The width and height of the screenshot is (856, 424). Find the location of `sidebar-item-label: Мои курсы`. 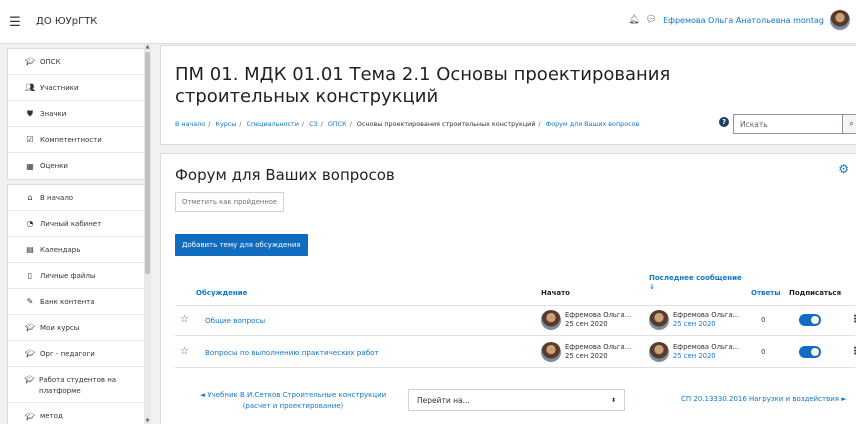

sidebar-item-label: Мои курсы is located at coordinates (60, 327).